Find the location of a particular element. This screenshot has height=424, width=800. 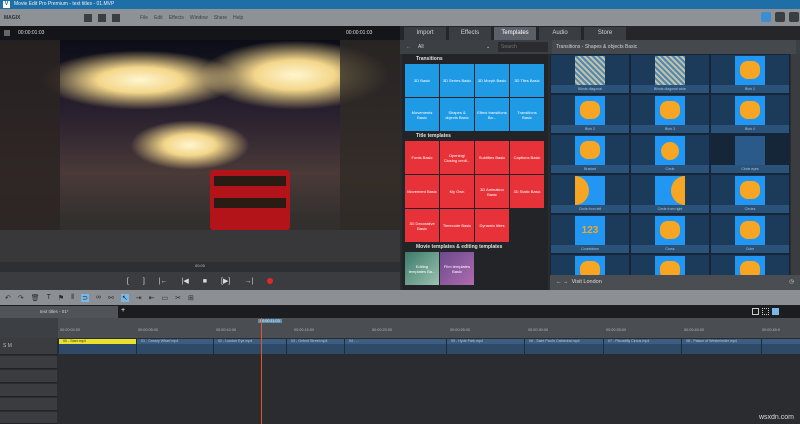

jump-start-button: |◀ is located at coordinates (185, 281).